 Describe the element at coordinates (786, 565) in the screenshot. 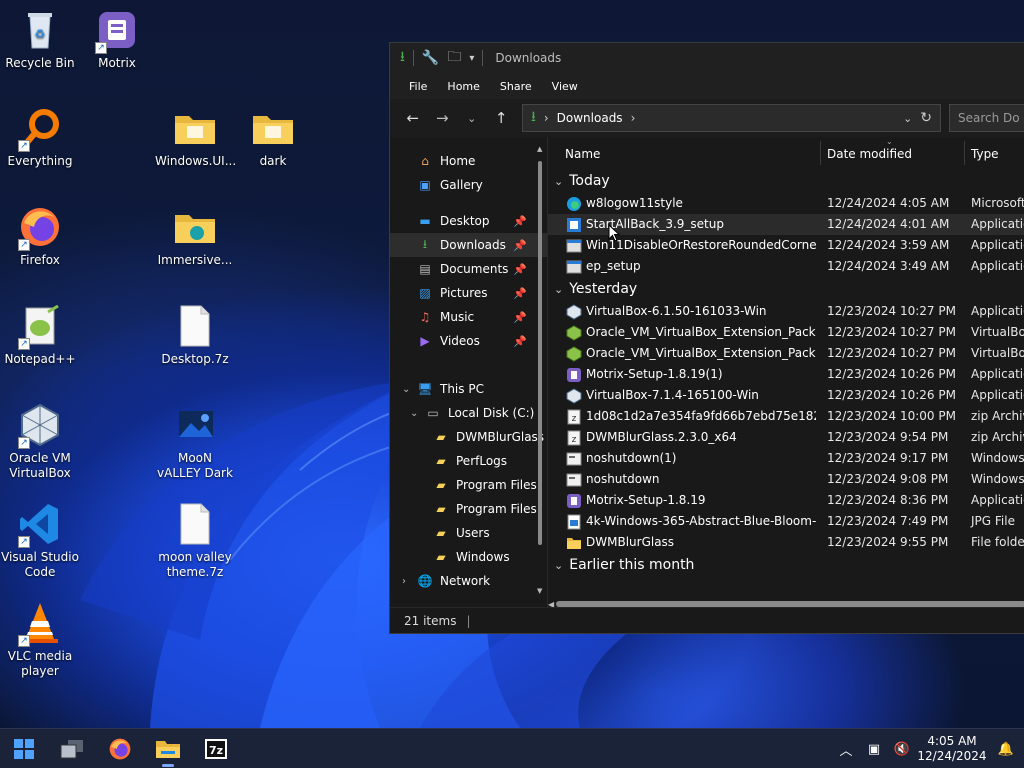

I see `group-header-earlier-this-month: ⌄ Earlier this month` at that location.